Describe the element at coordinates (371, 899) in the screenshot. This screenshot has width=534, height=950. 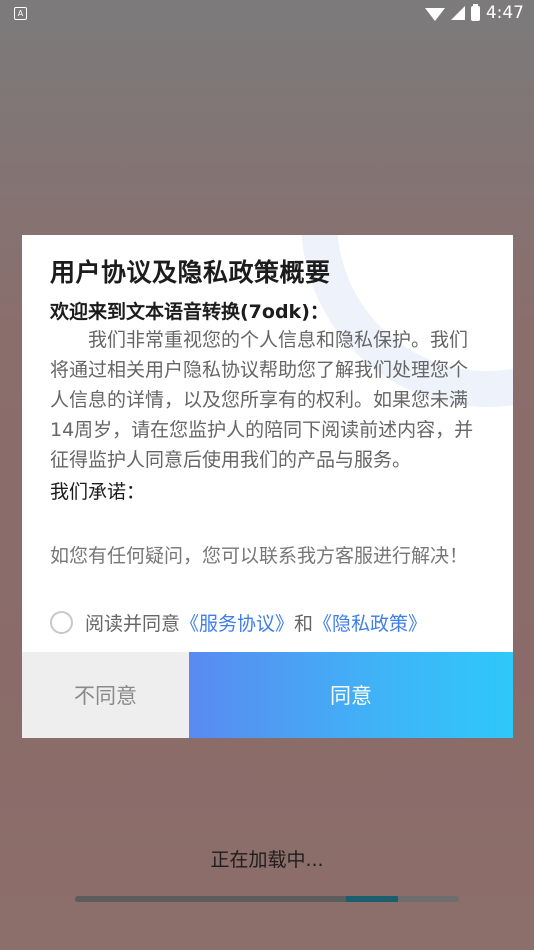
I see `loading-progress-head` at that location.